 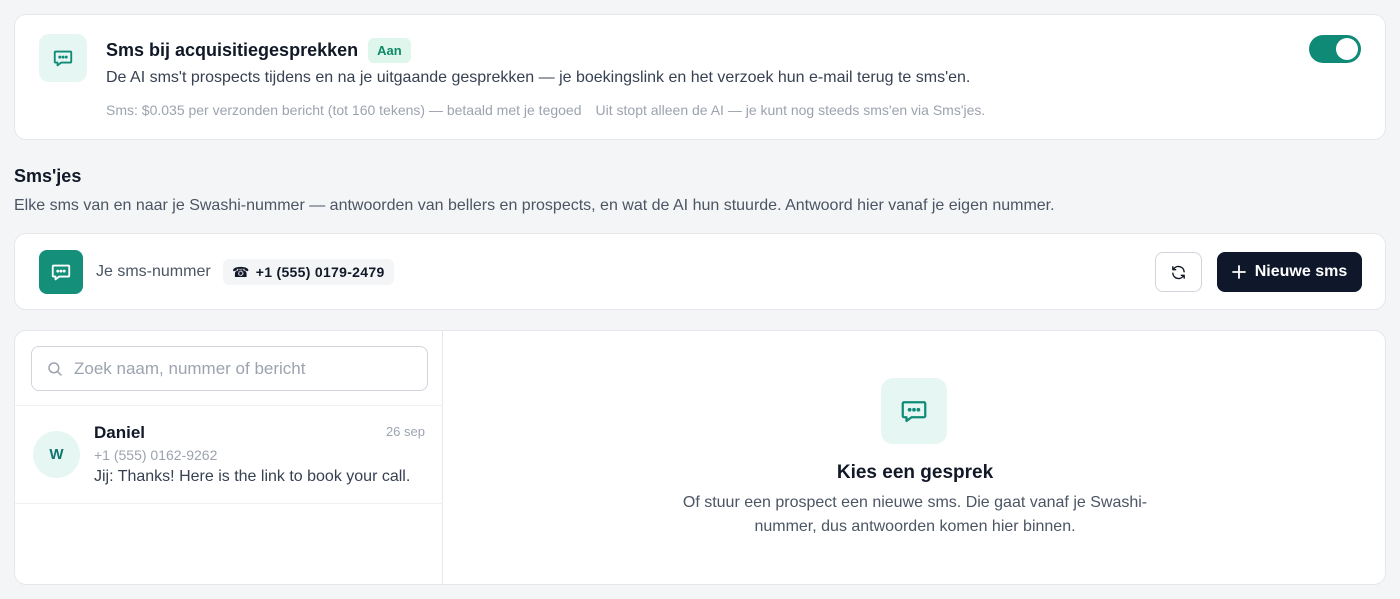 I want to click on plus-icon, so click(x=1238, y=272).